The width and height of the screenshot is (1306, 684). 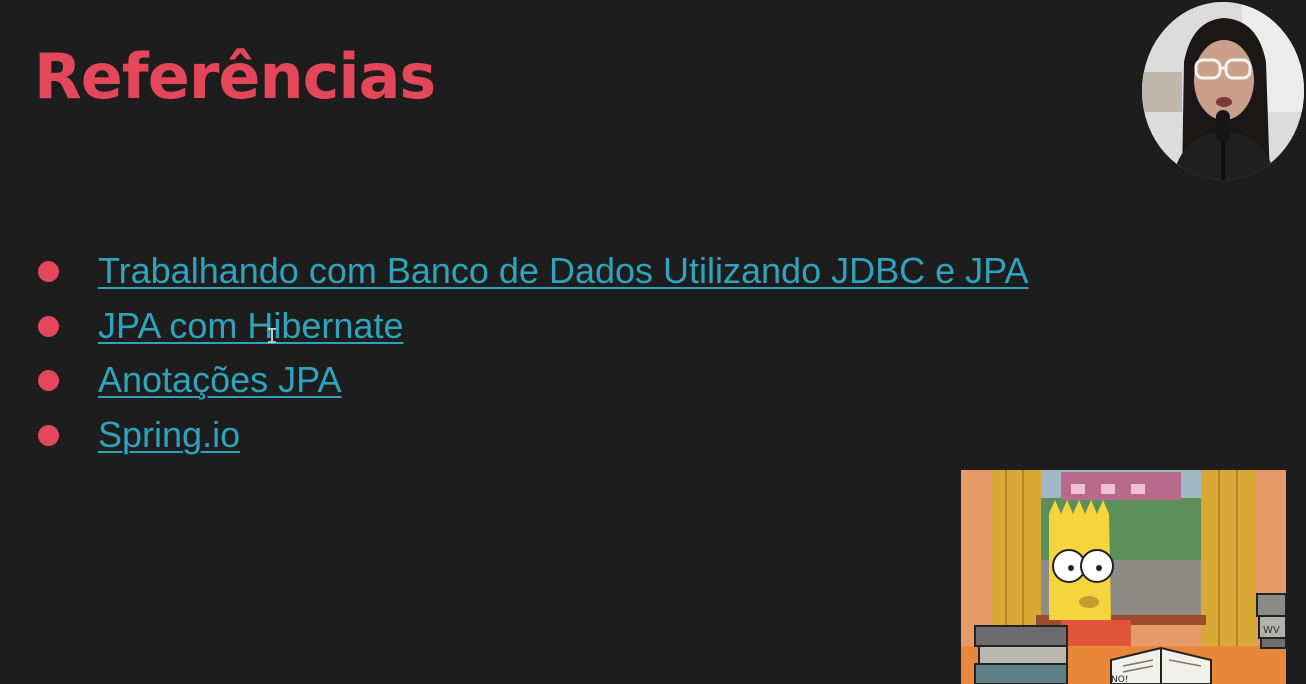 I want to click on webcam-presenter-video, so click(x=1223, y=91).